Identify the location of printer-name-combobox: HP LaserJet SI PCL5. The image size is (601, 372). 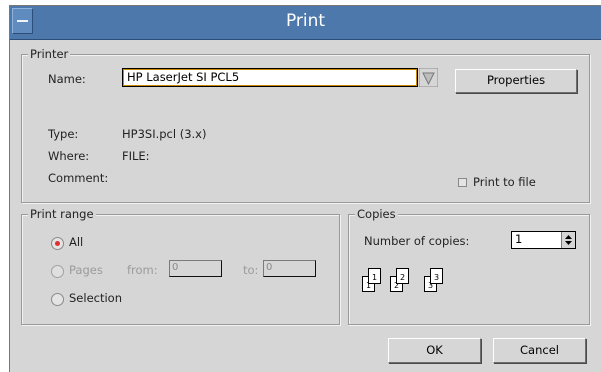
(270, 77).